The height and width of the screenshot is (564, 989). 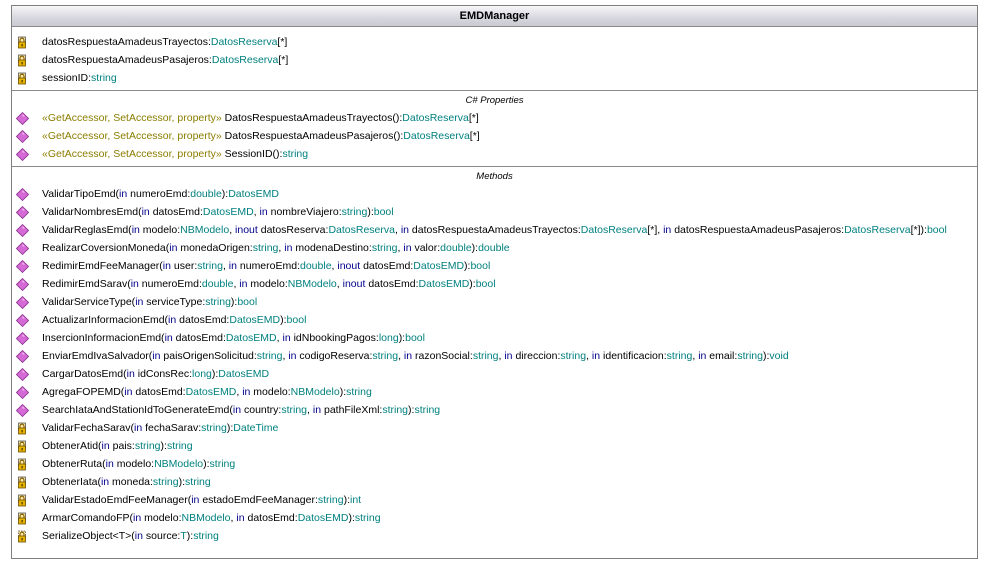 I want to click on signature-token: identificacion:, so click(x=633, y=356).